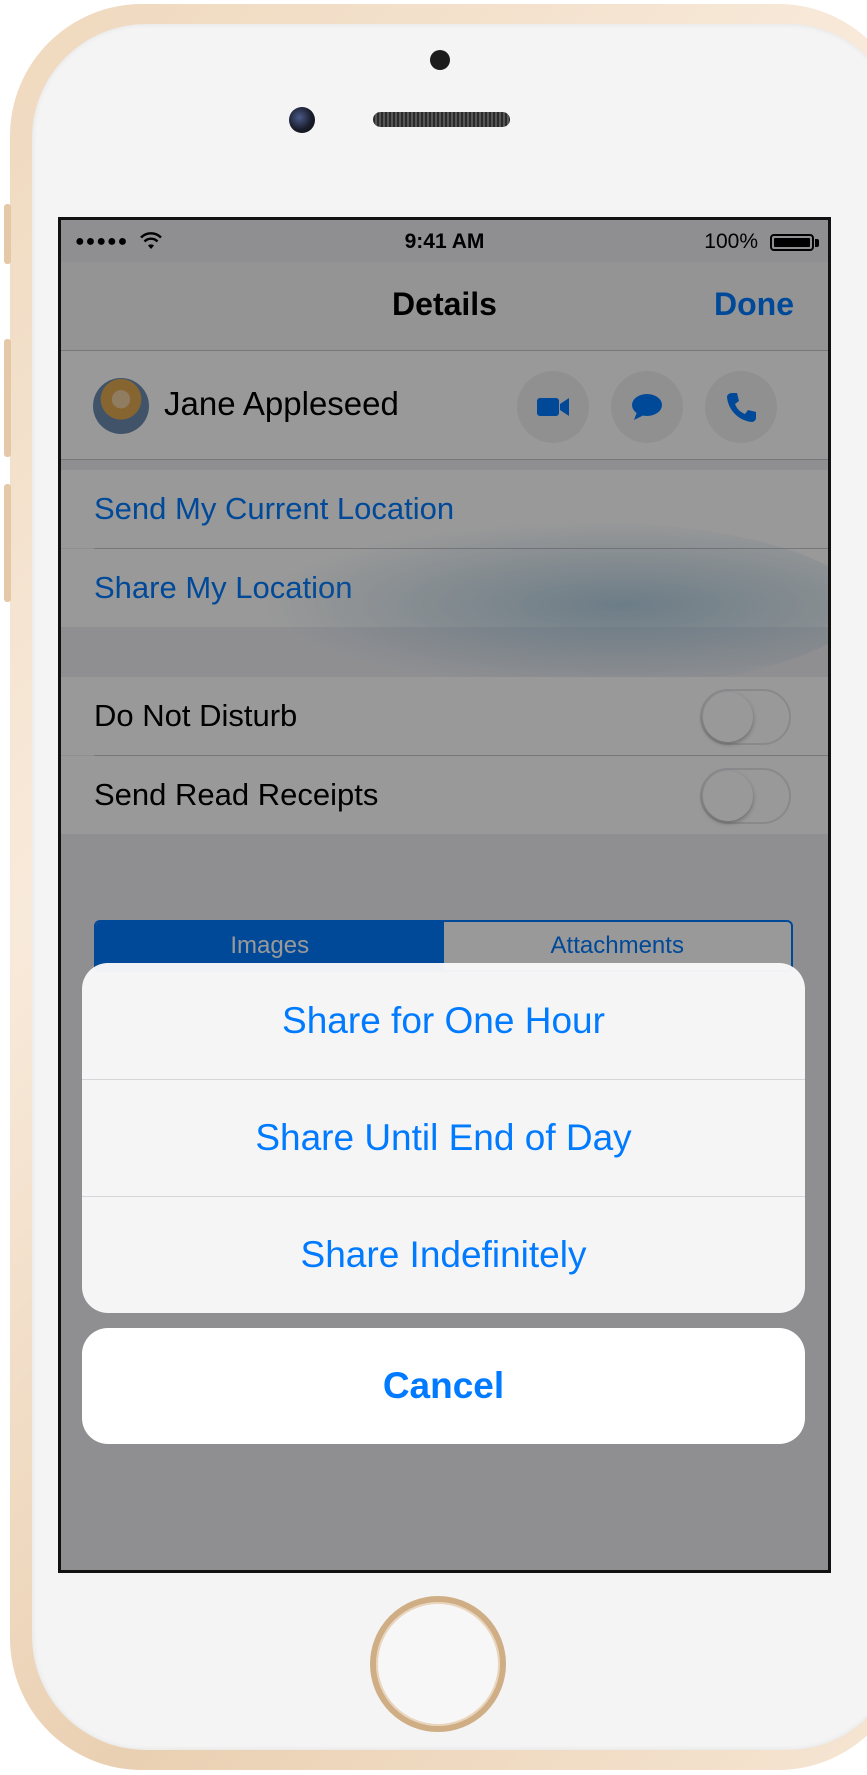 Image resolution: width=867 pixels, height=1775 pixels. I want to click on home-button, so click(438, 1664).